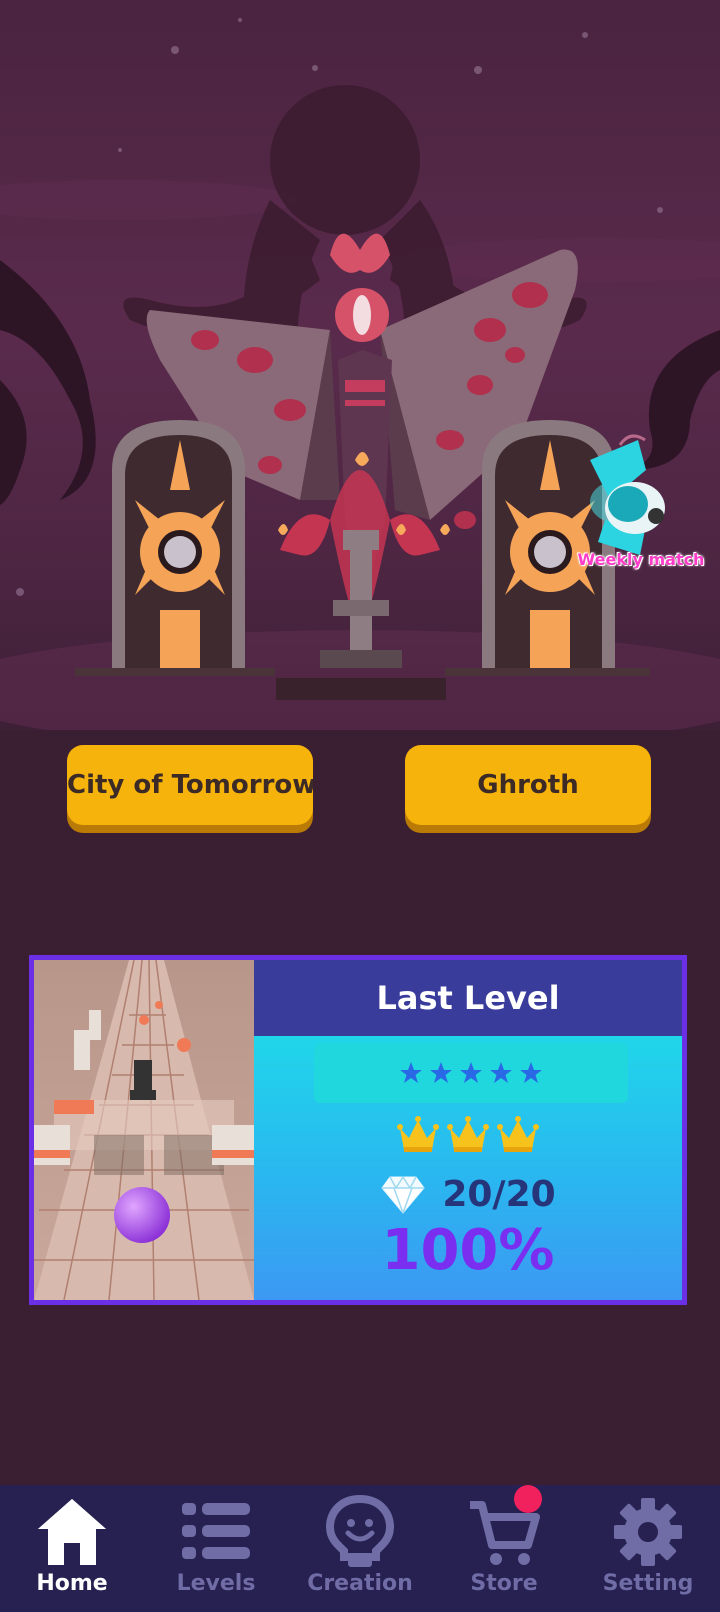 Image resolution: width=720 pixels, height=1612 pixels. I want to click on weekly-match-button: Weekly match, so click(640, 500).